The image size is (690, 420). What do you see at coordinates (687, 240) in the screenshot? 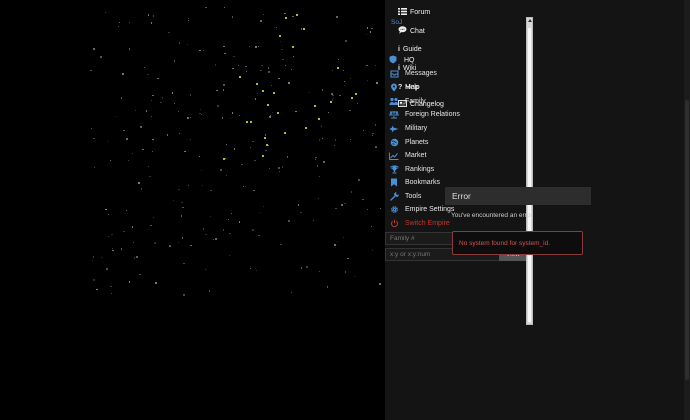
I see `panel-scrollbar-thumb` at bounding box center [687, 240].